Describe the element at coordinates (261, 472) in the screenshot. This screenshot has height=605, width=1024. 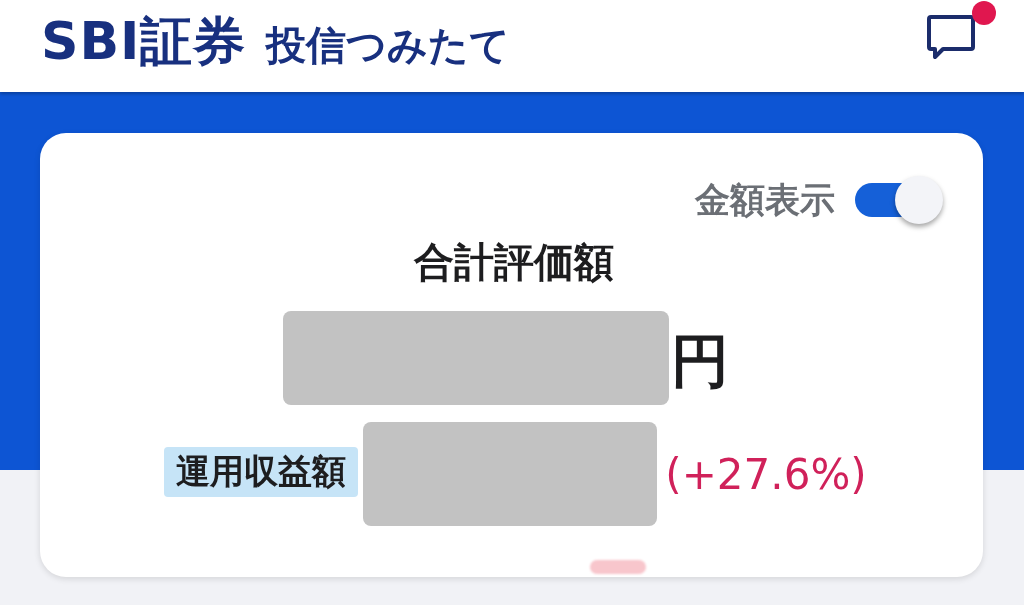
I see `profit-label: 運用収益額` at that location.